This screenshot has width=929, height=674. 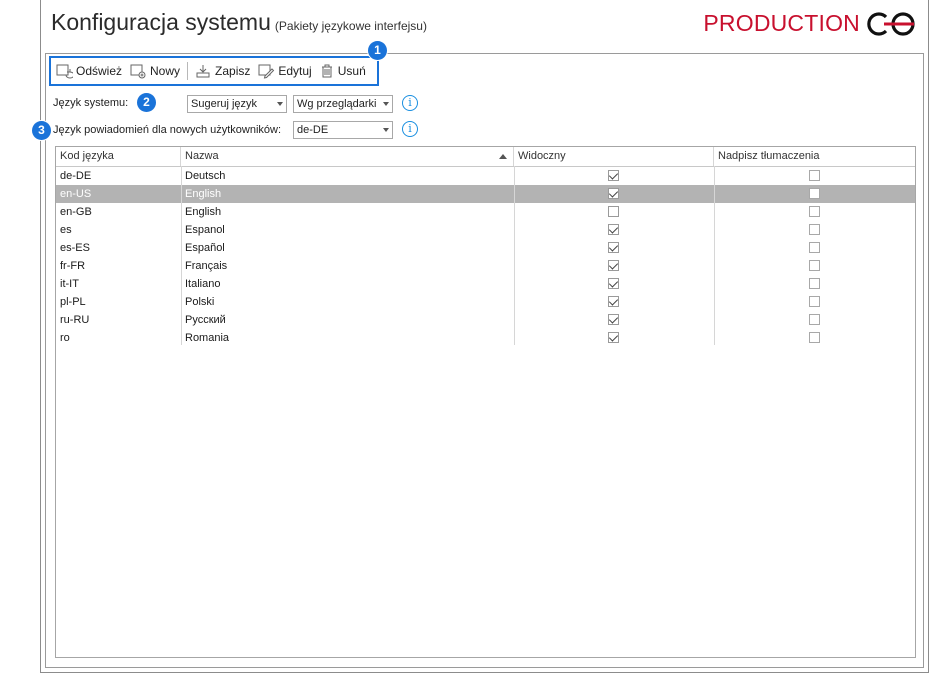 What do you see at coordinates (146, 102) in the screenshot?
I see `callout-badge-2: 2` at bounding box center [146, 102].